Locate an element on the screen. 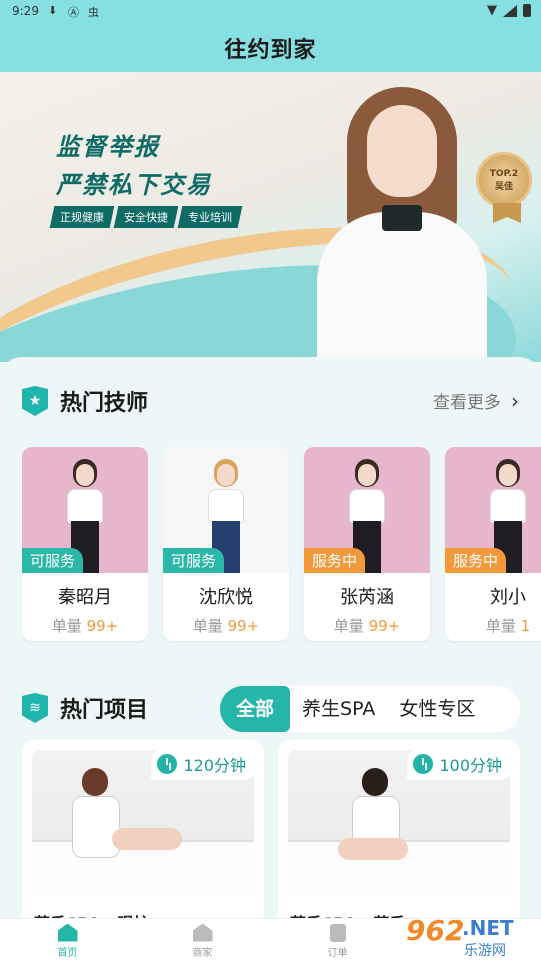 This screenshot has height=963, width=541. nav-home: 首页 is located at coordinates (67, 941).